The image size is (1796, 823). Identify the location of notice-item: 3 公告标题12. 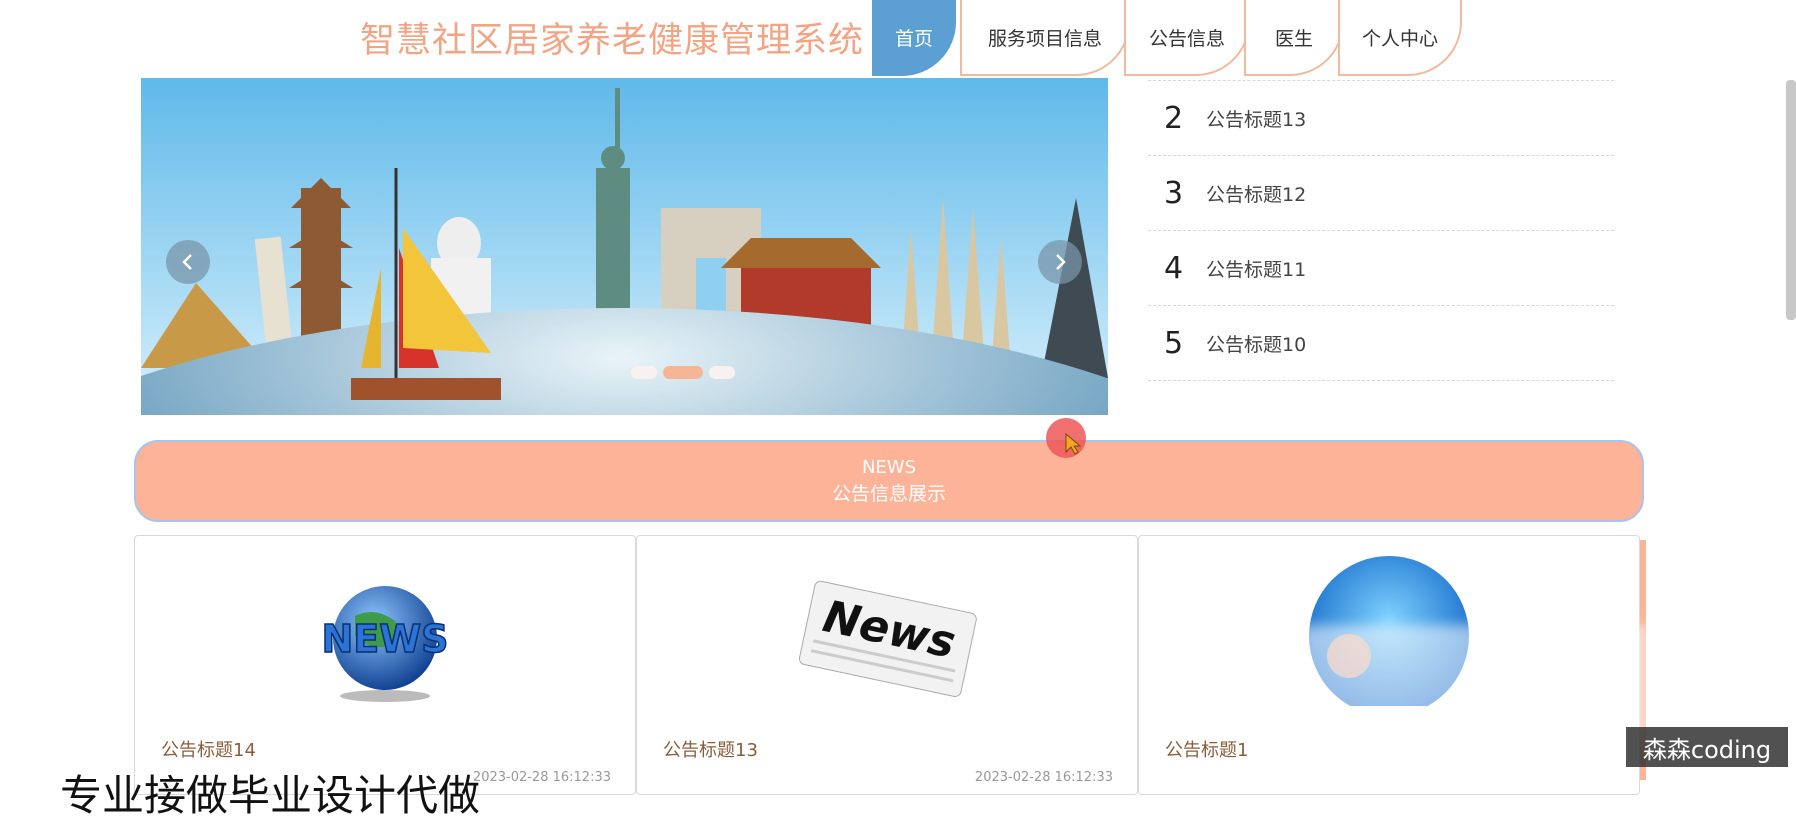
(1381, 193).